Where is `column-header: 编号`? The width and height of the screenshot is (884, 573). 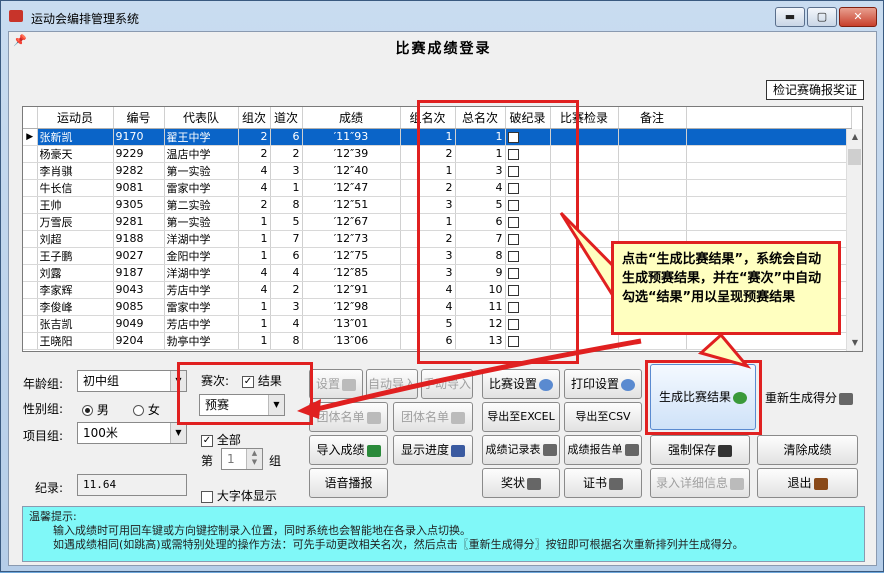 column-header: 编号 is located at coordinates (139, 118).